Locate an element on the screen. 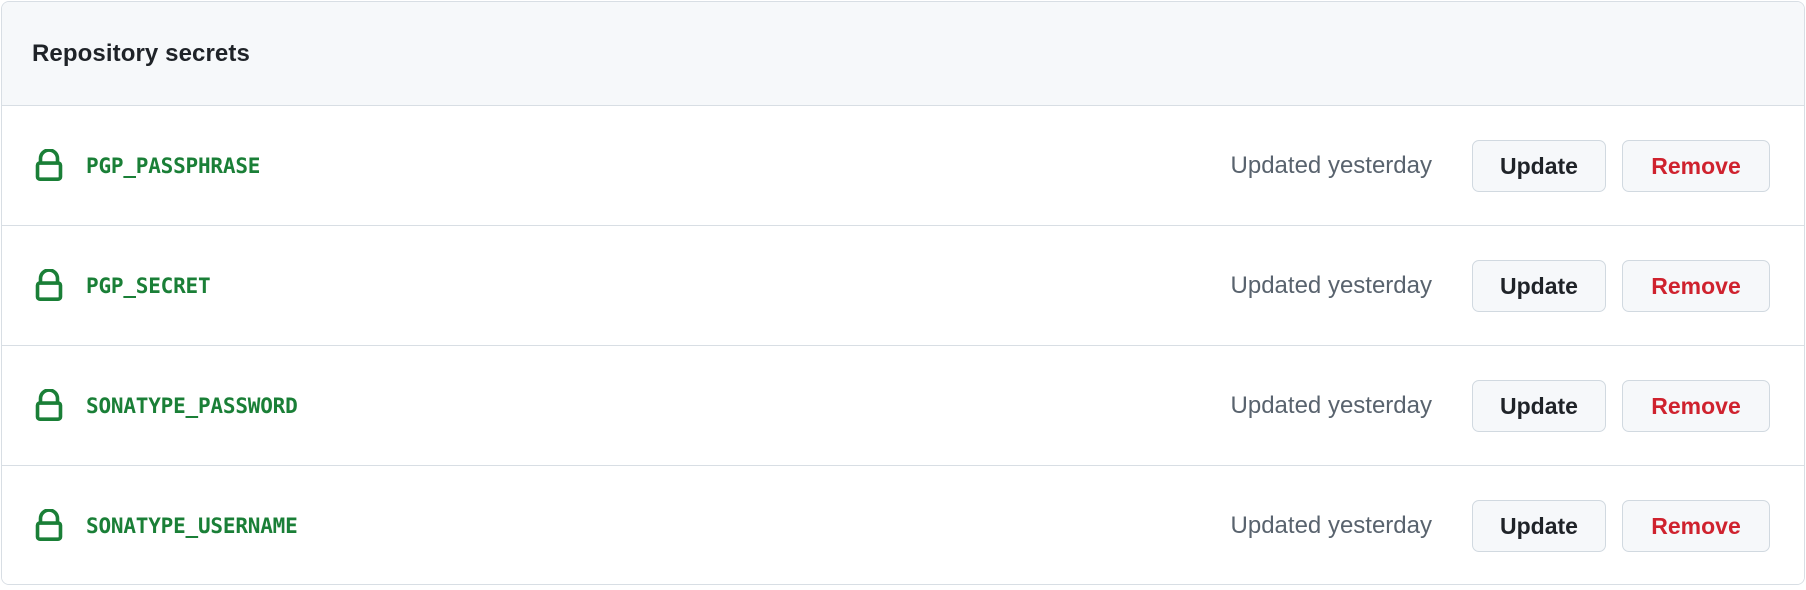 This screenshot has height=590, width=1806. secret-name: SONATYPE_USERNAME is located at coordinates (192, 526).